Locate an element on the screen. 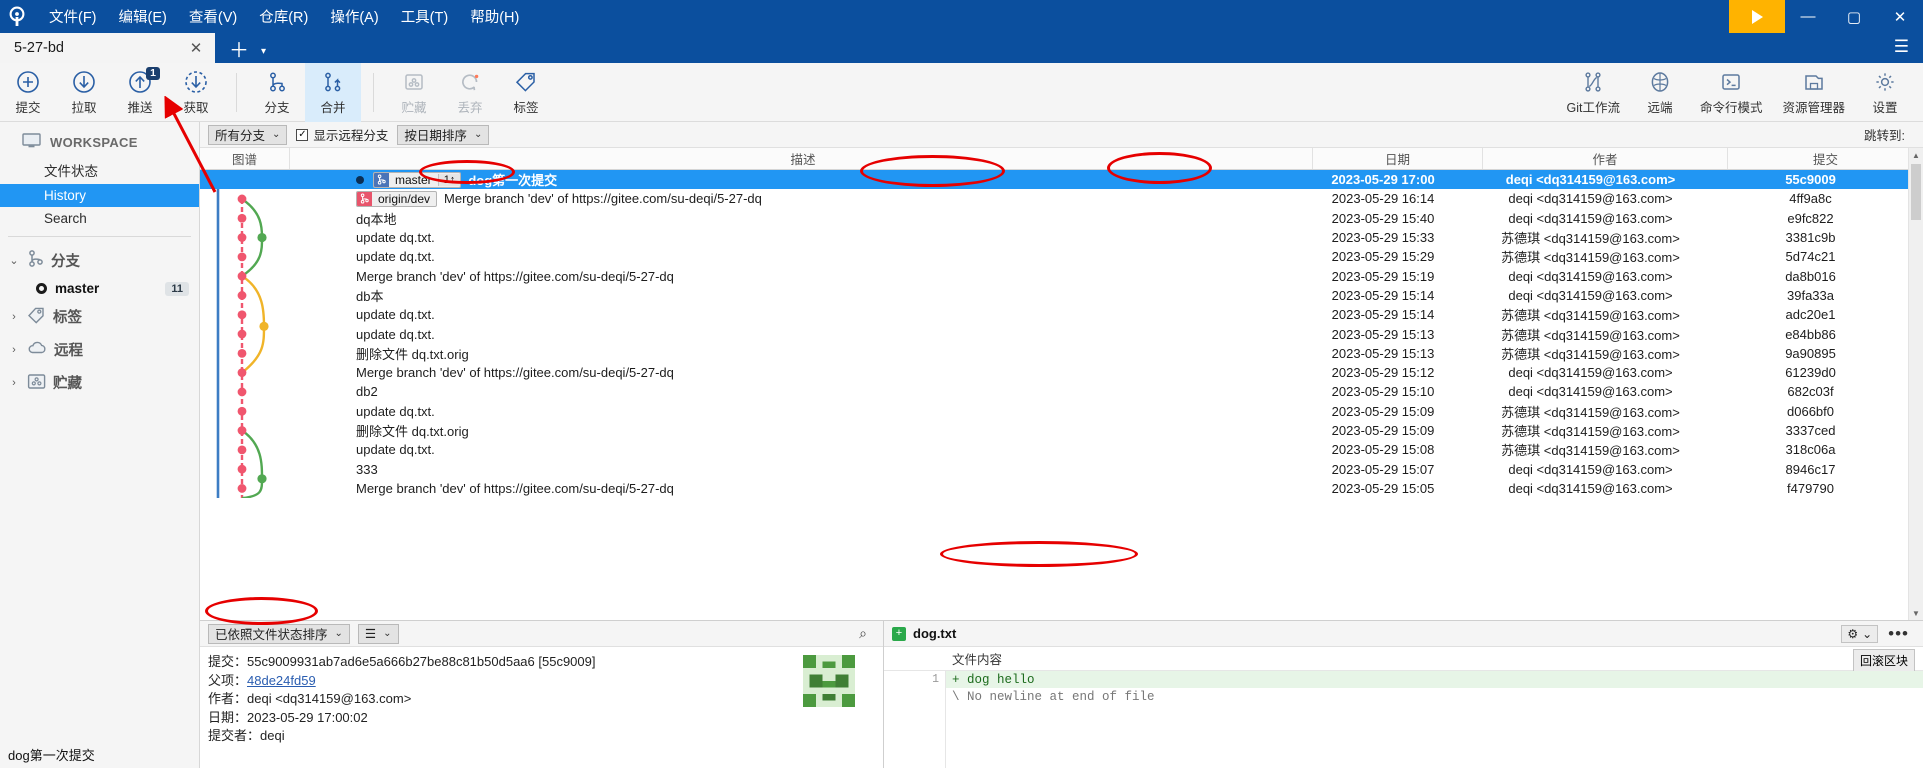 The image size is (1923, 768). toolbar-terminal-button: 命令行模式 is located at coordinates (1731, 92).